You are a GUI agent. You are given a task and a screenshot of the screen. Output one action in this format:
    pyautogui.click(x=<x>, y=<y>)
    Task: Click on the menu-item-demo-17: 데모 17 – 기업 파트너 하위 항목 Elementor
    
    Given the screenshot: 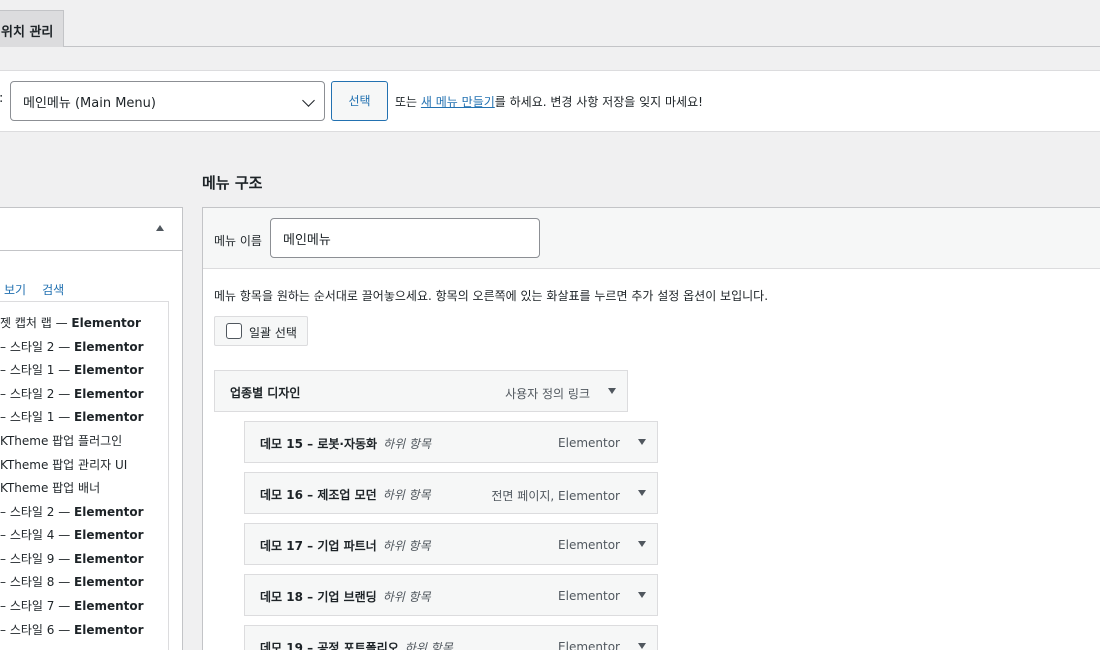 What is the action you would take?
    pyautogui.click(x=451, y=544)
    